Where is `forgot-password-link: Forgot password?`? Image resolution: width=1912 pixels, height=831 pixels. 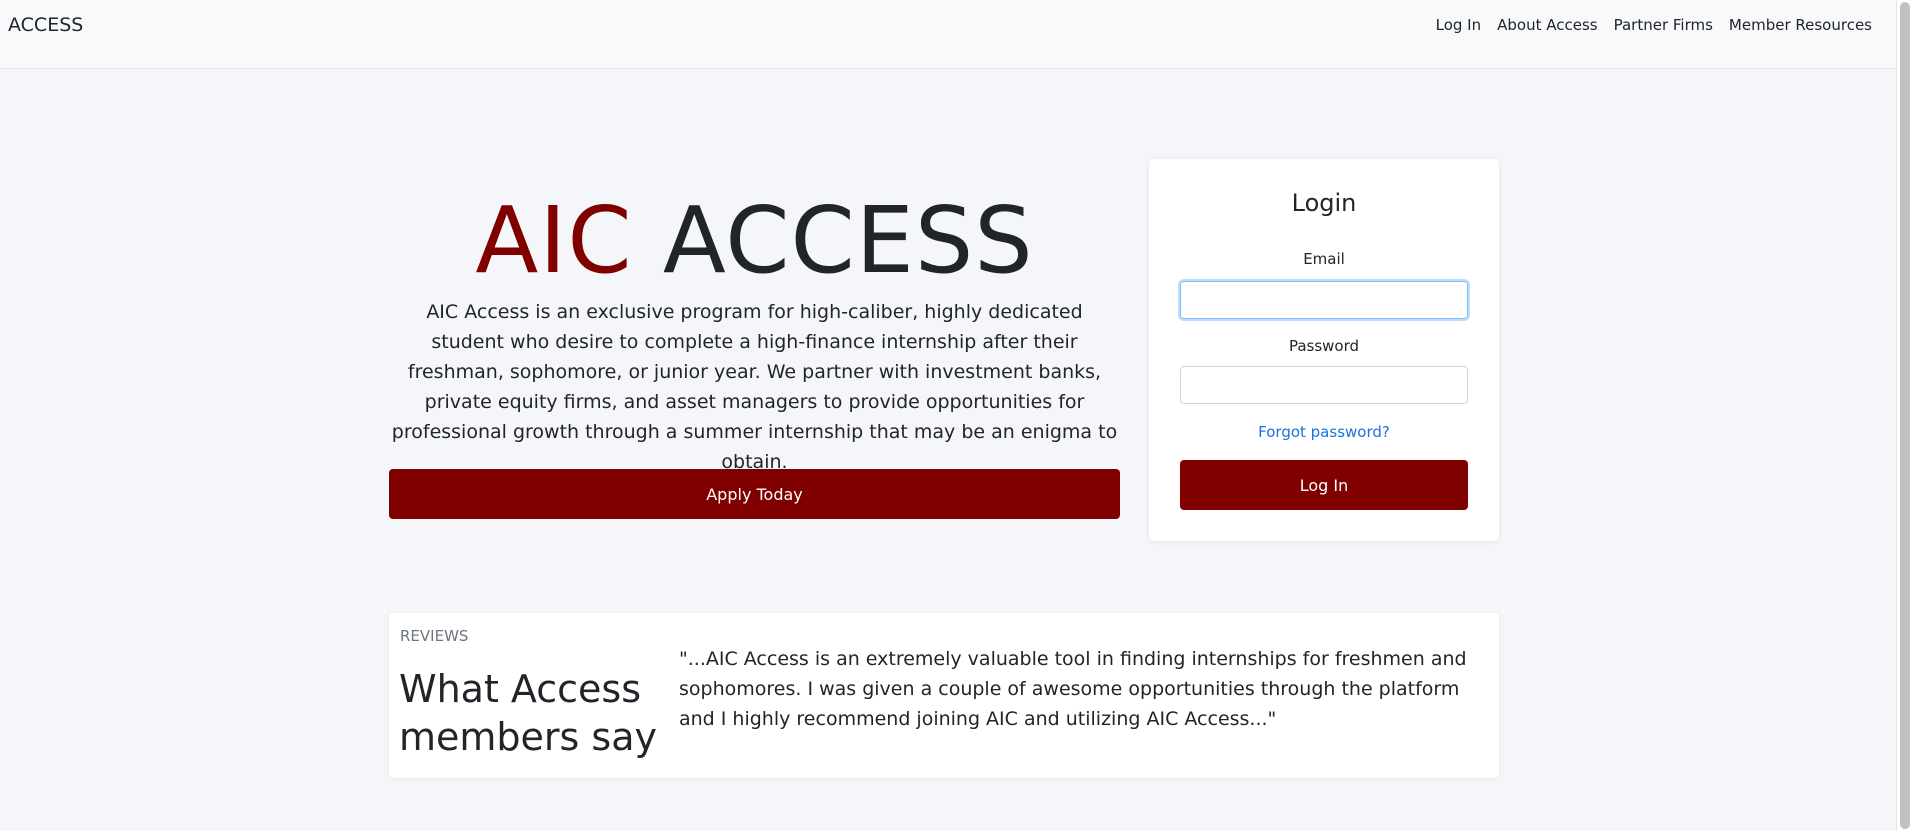
forgot-password-link: Forgot password? is located at coordinates (1324, 432).